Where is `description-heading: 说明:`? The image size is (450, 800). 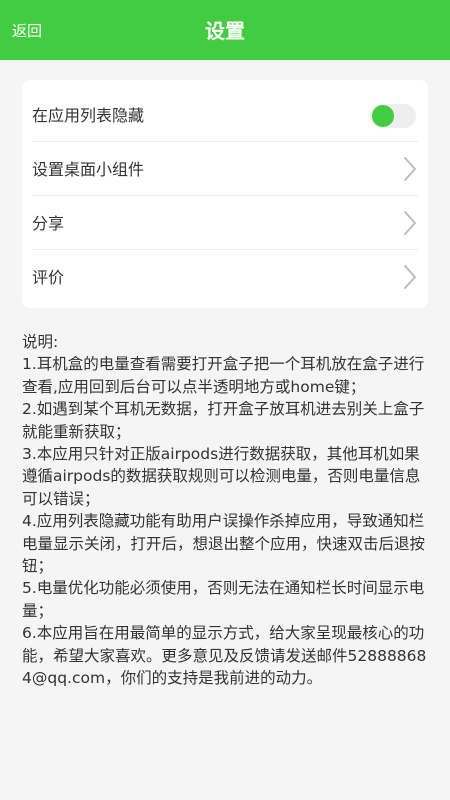
description-heading: 说明: is located at coordinates (40, 342).